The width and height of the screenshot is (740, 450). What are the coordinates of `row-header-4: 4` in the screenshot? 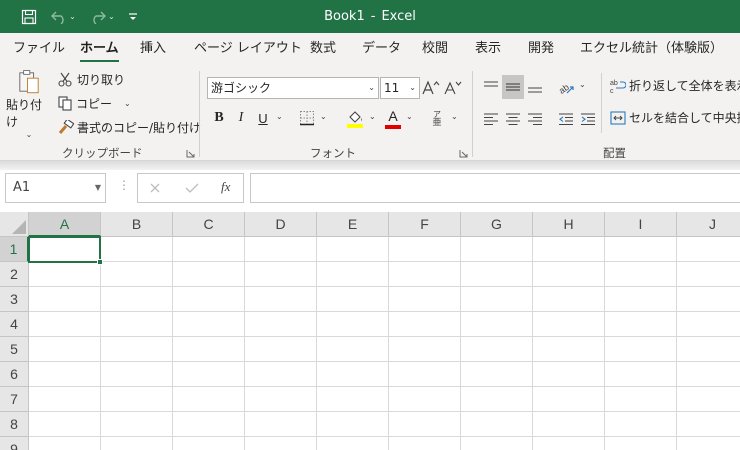 It's located at (14, 324).